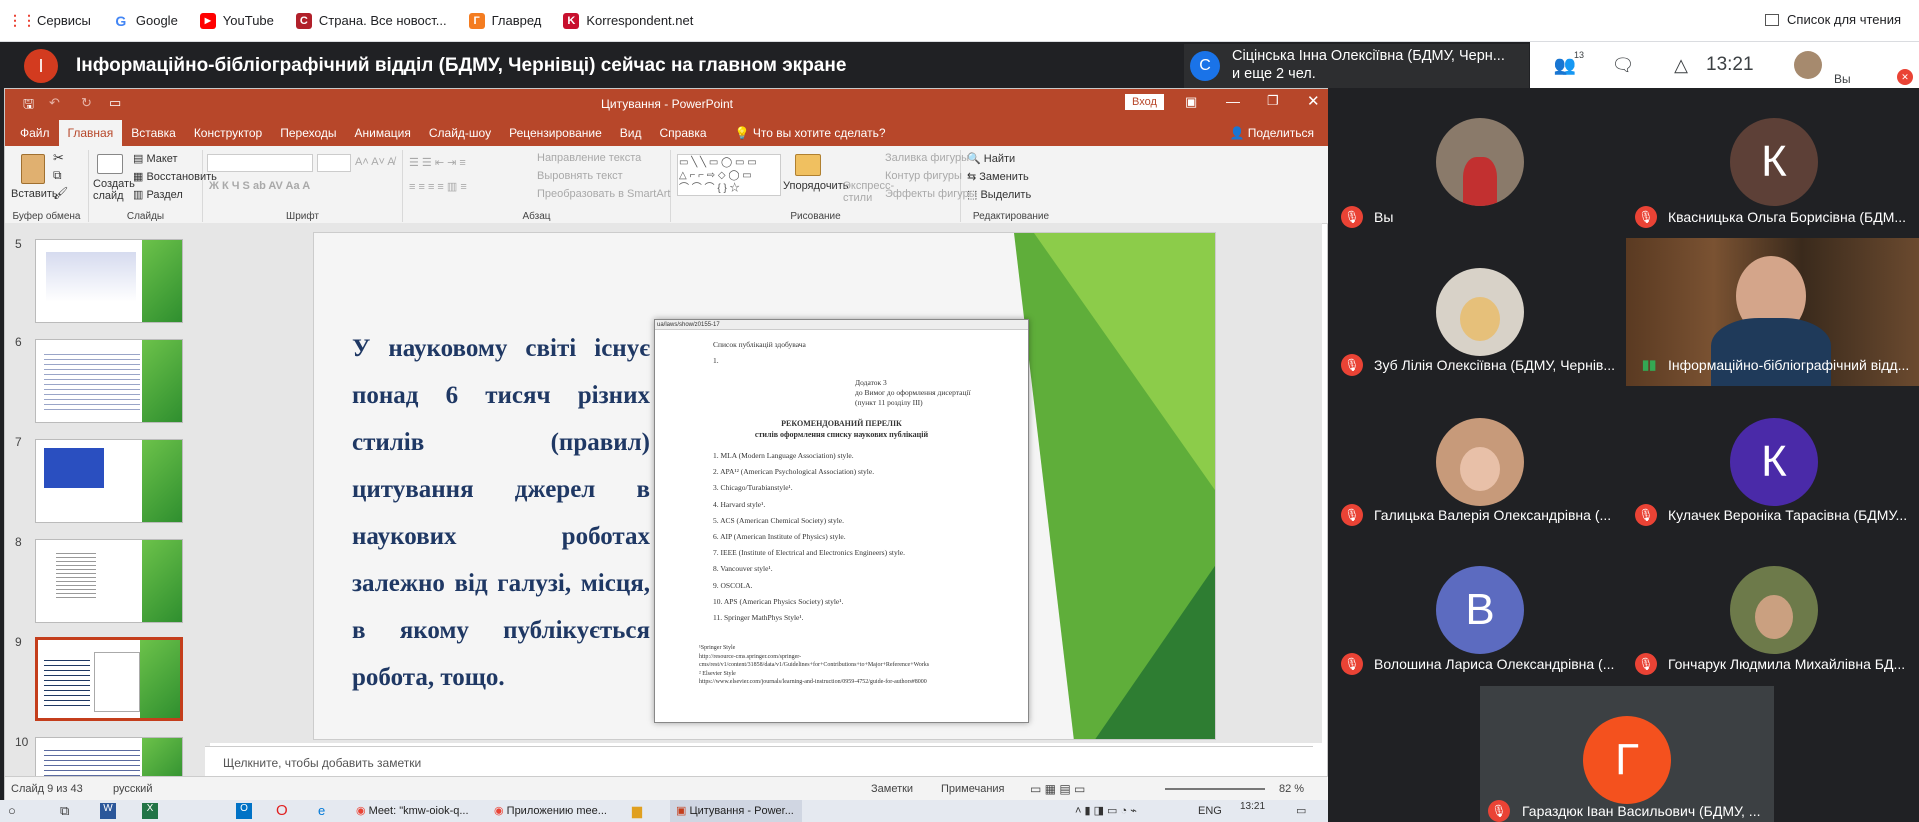 This screenshot has height=822, width=1919. I want to click on tab-animations: Анимация, so click(383, 136).